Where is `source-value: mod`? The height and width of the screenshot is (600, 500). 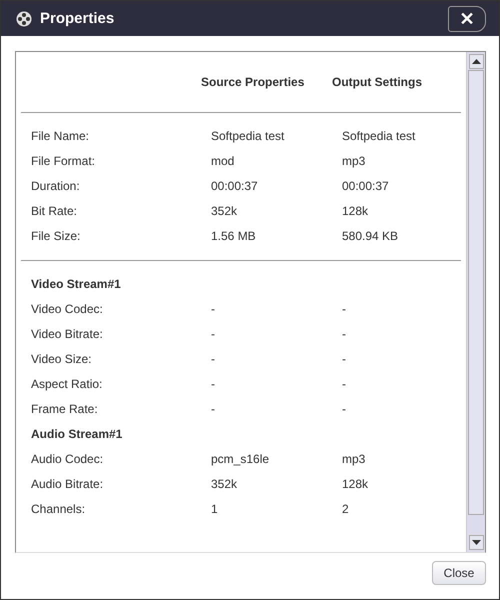
source-value: mod is located at coordinates (223, 161).